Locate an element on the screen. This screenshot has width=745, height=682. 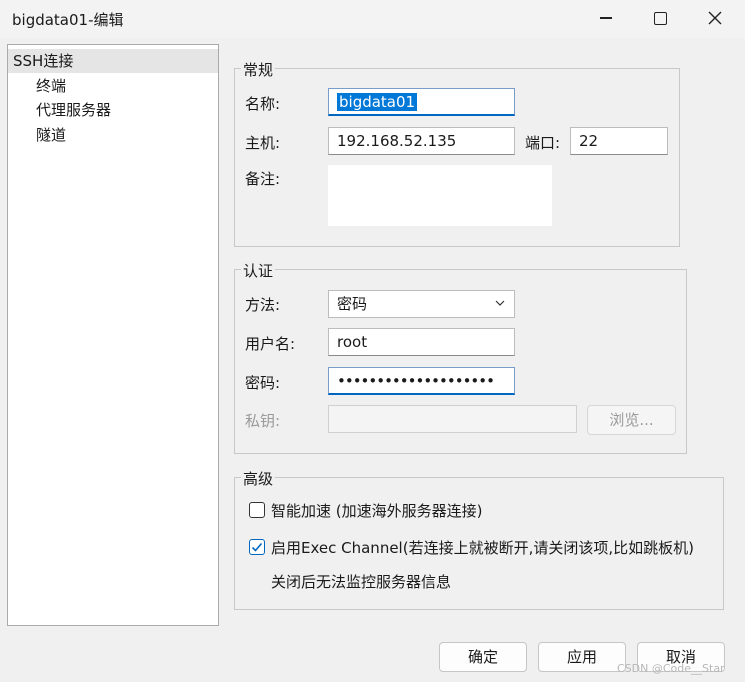
username-input: root is located at coordinates (421, 342).